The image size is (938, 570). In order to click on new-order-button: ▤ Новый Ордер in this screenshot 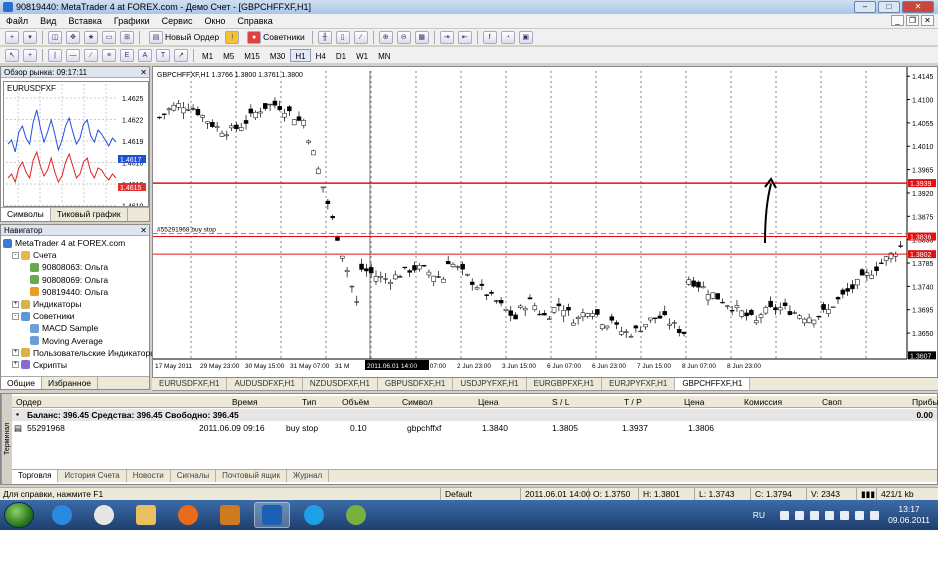, I will do `click(183, 37)`.